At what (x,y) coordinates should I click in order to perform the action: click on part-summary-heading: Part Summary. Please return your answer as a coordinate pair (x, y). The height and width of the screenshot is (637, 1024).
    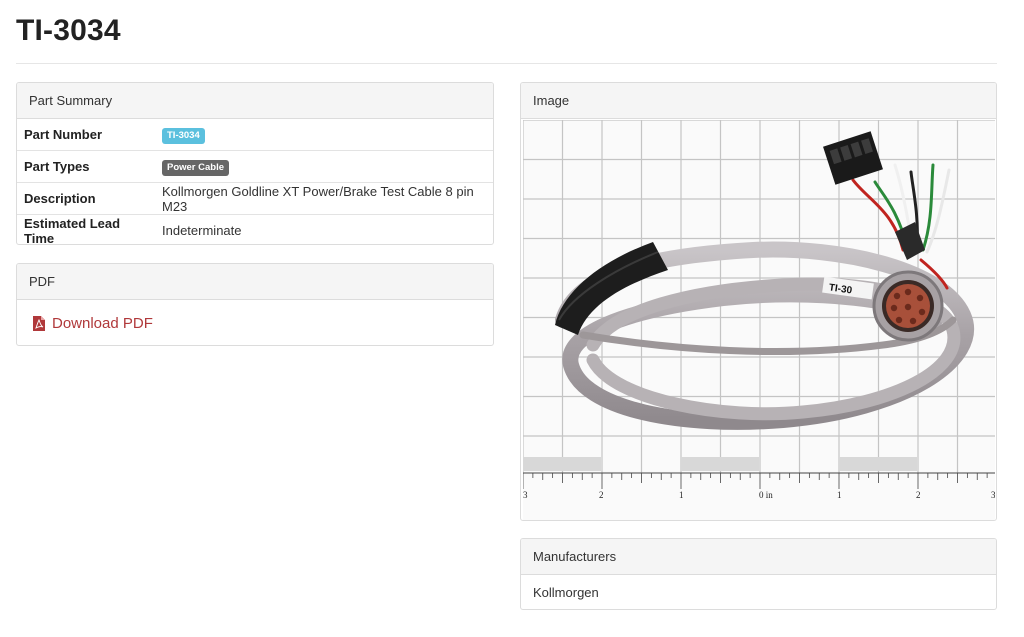
    Looking at the image, I should click on (255, 101).